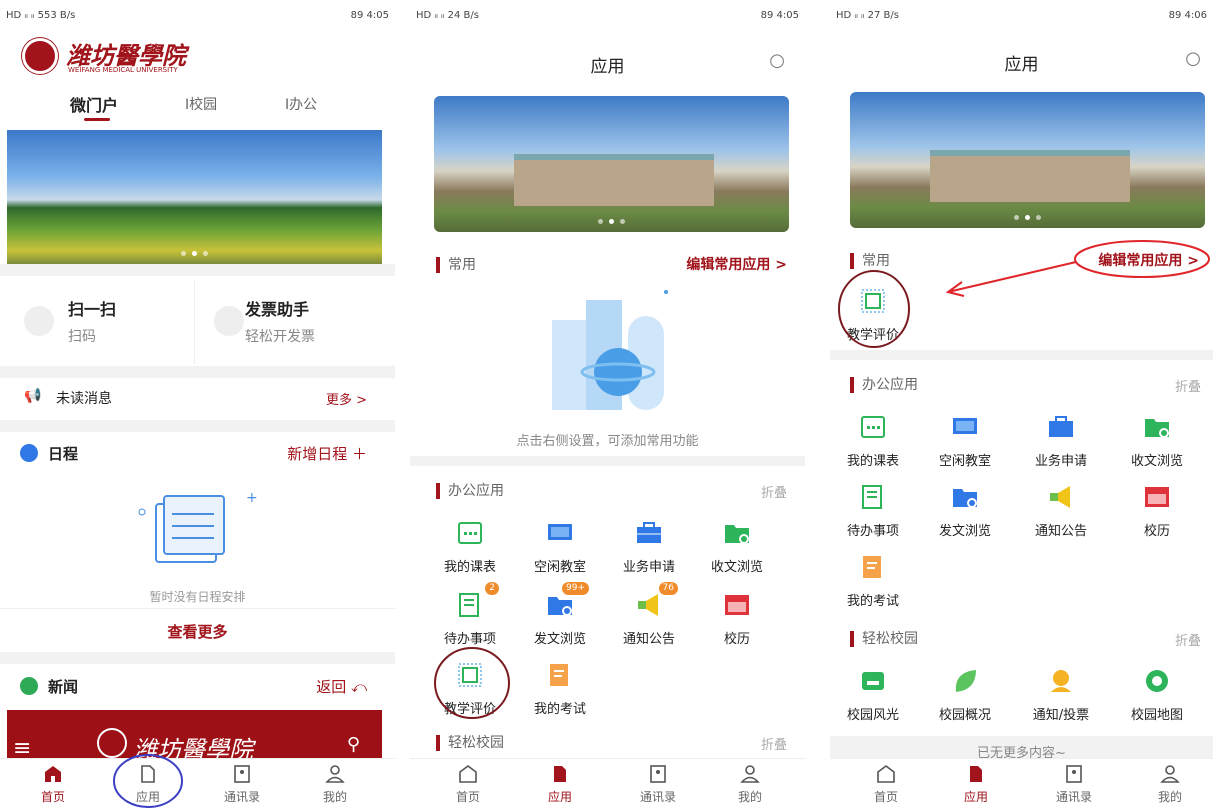  Describe the element at coordinates (1011, 279) in the screenshot. I see `annotation-arrow` at that location.